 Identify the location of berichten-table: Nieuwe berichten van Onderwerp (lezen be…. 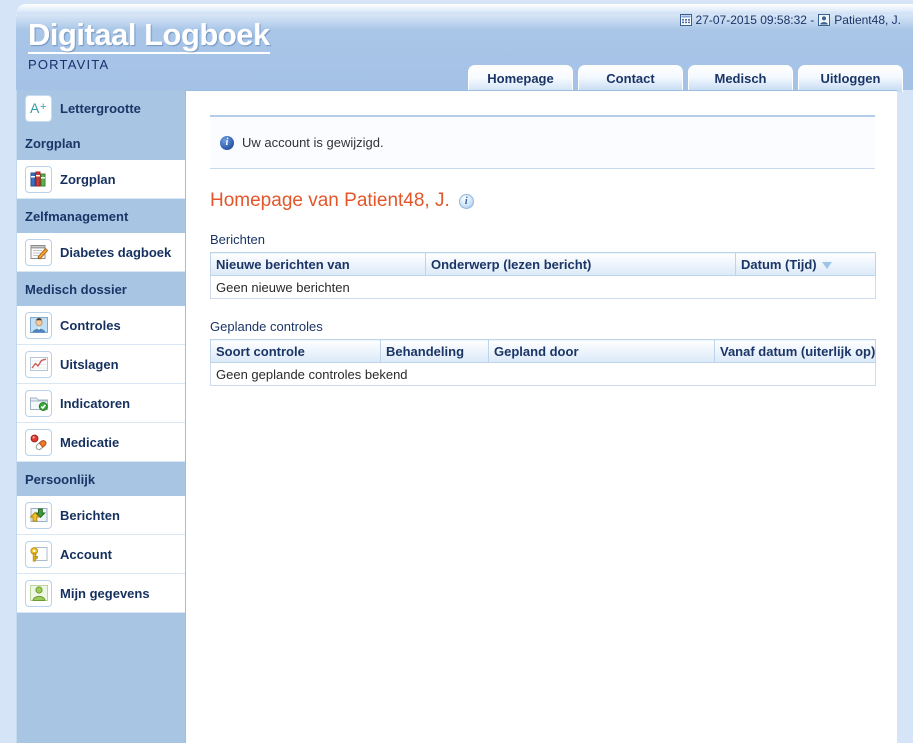
(543, 275).